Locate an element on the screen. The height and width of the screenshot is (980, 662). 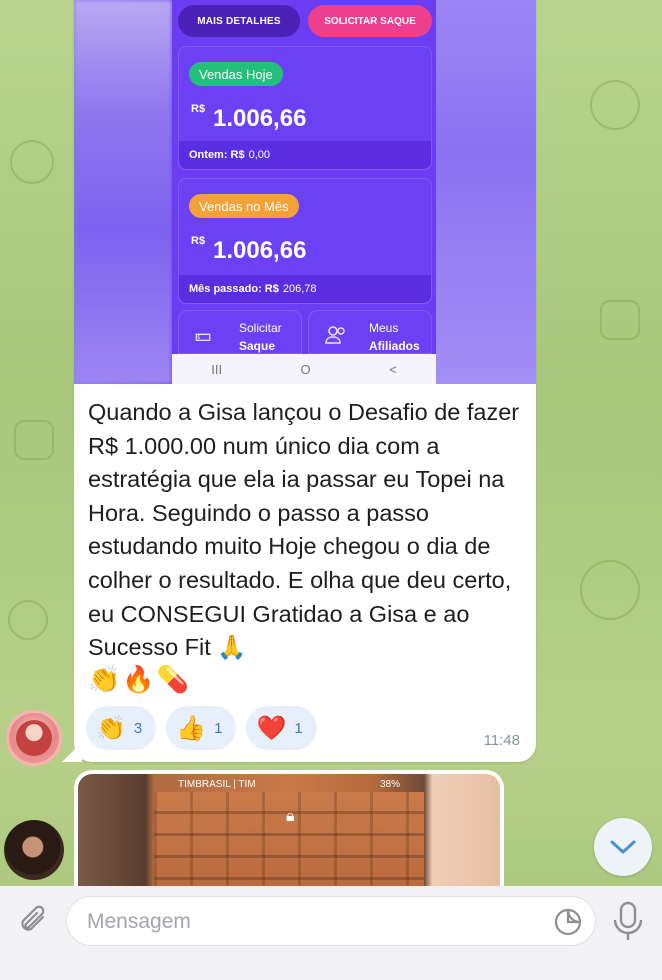
photo-status-bar: TIMBRASIL | TIM 38% is located at coordinates (289, 784).